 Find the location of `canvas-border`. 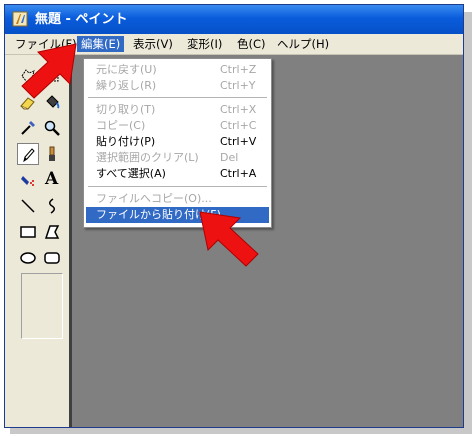

canvas-border is located at coordinates (70, 241).